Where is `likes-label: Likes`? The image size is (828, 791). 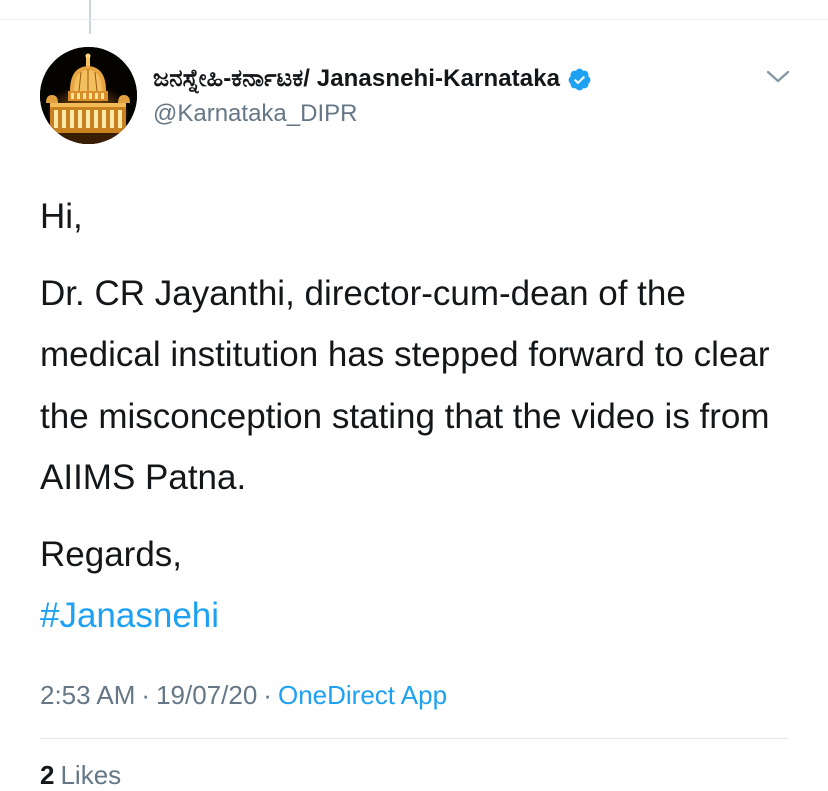 likes-label: Likes is located at coordinates (91, 775).